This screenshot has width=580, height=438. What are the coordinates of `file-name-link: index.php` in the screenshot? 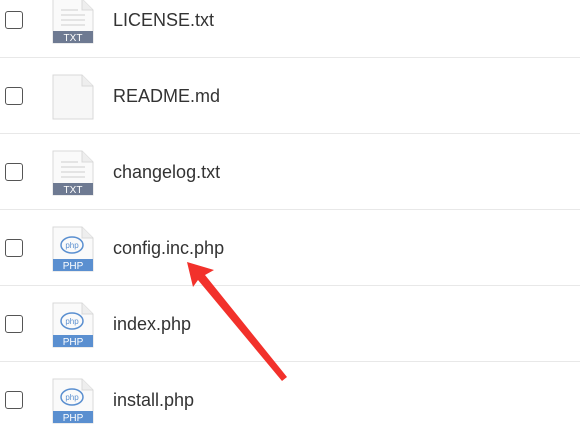 It's located at (152, 324).